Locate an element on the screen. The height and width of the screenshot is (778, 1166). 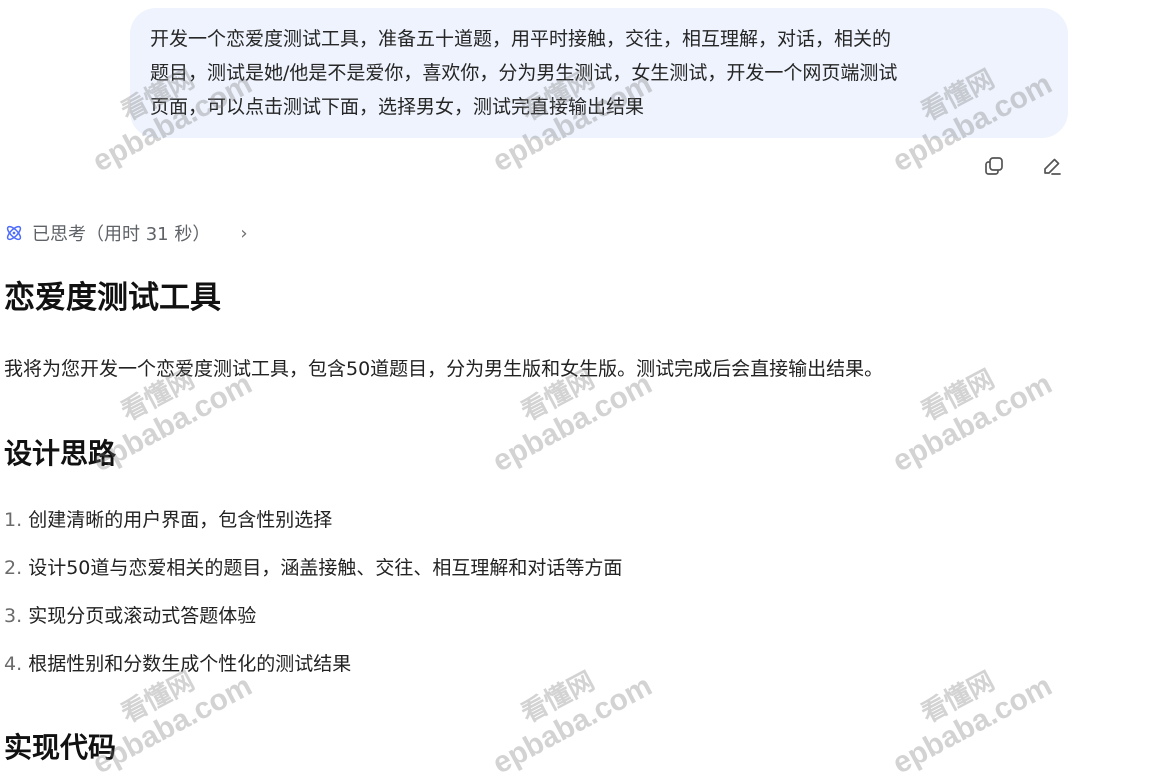
list-item: 1. 创建清晰的用户界面，包含性别选择 is located at coordinates (168, 520).